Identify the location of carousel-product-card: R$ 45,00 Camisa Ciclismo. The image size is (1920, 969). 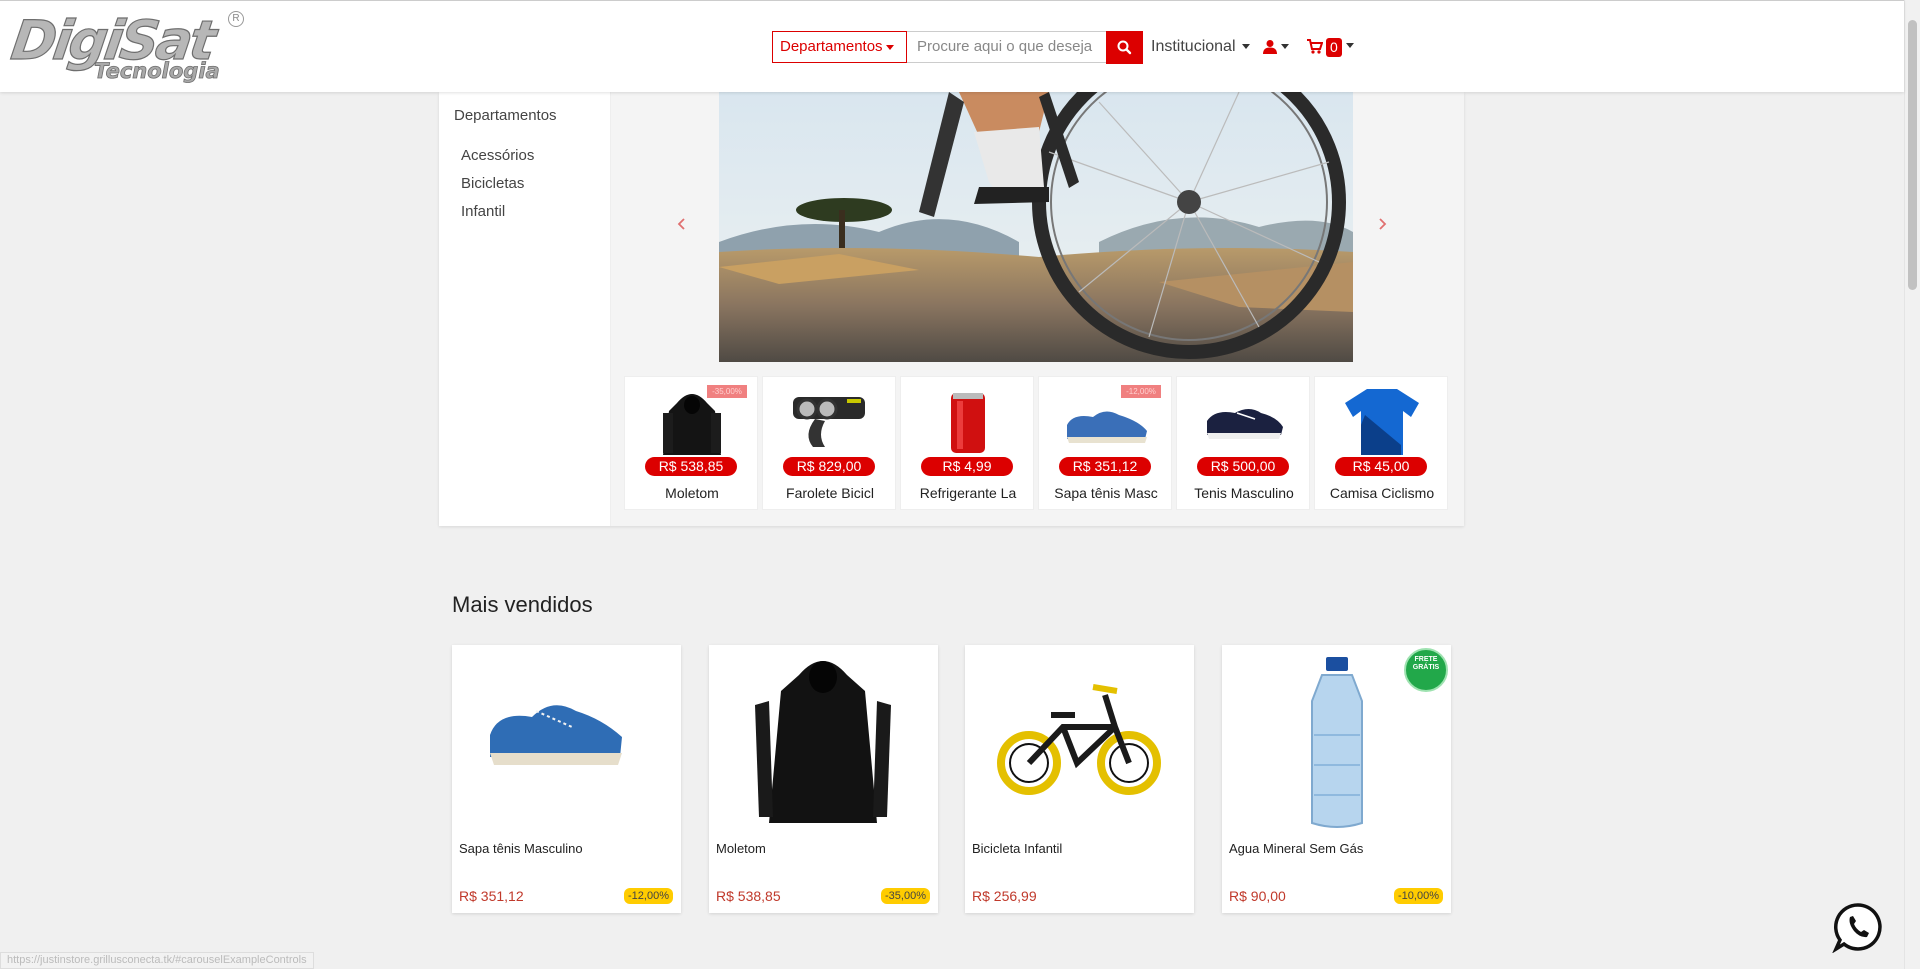
(1381, 443).